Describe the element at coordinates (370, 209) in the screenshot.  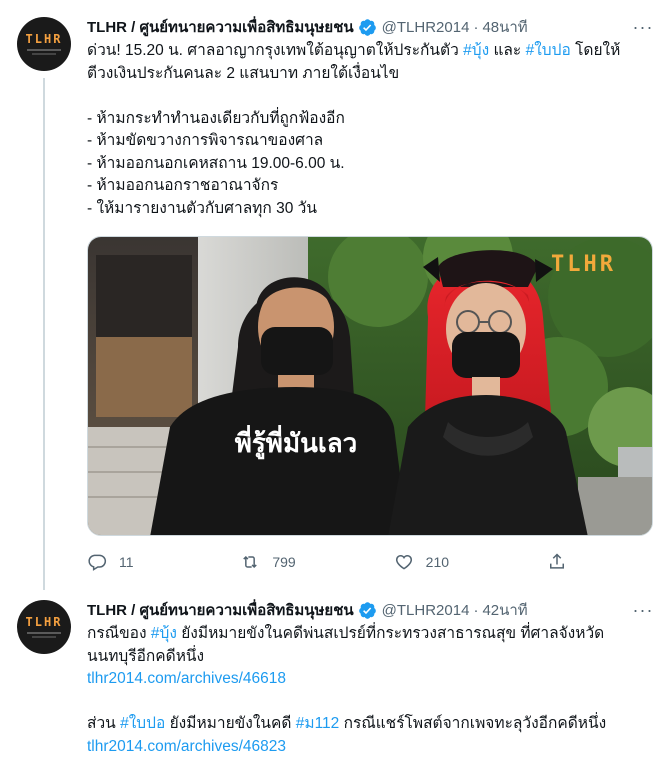
I see `text-line: - ให้มารายงานตัวกับศาลทุก 30 วัน` at that location.